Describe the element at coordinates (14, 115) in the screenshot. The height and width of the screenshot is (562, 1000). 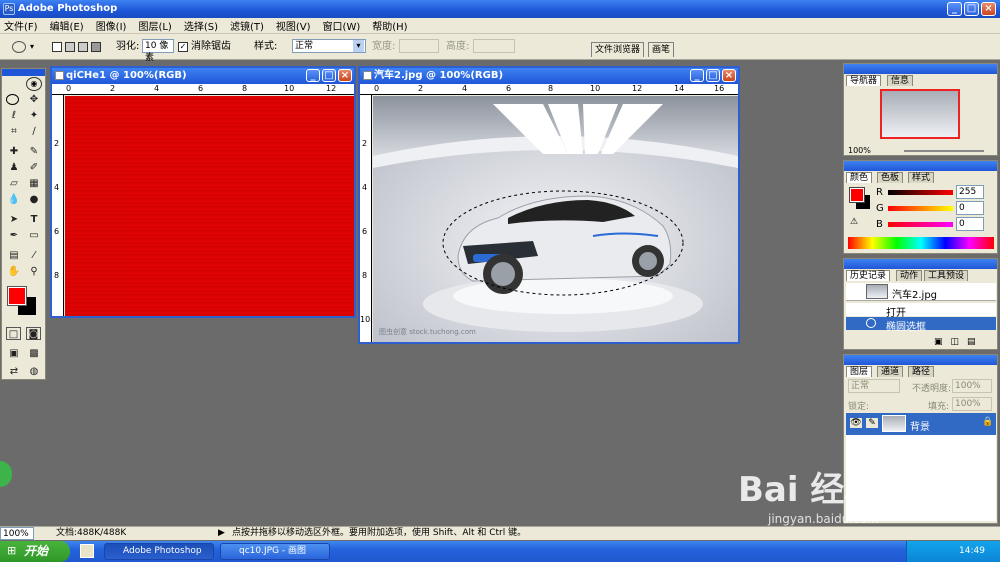
I see `lasso-tool-icon: ℓ` at that location.